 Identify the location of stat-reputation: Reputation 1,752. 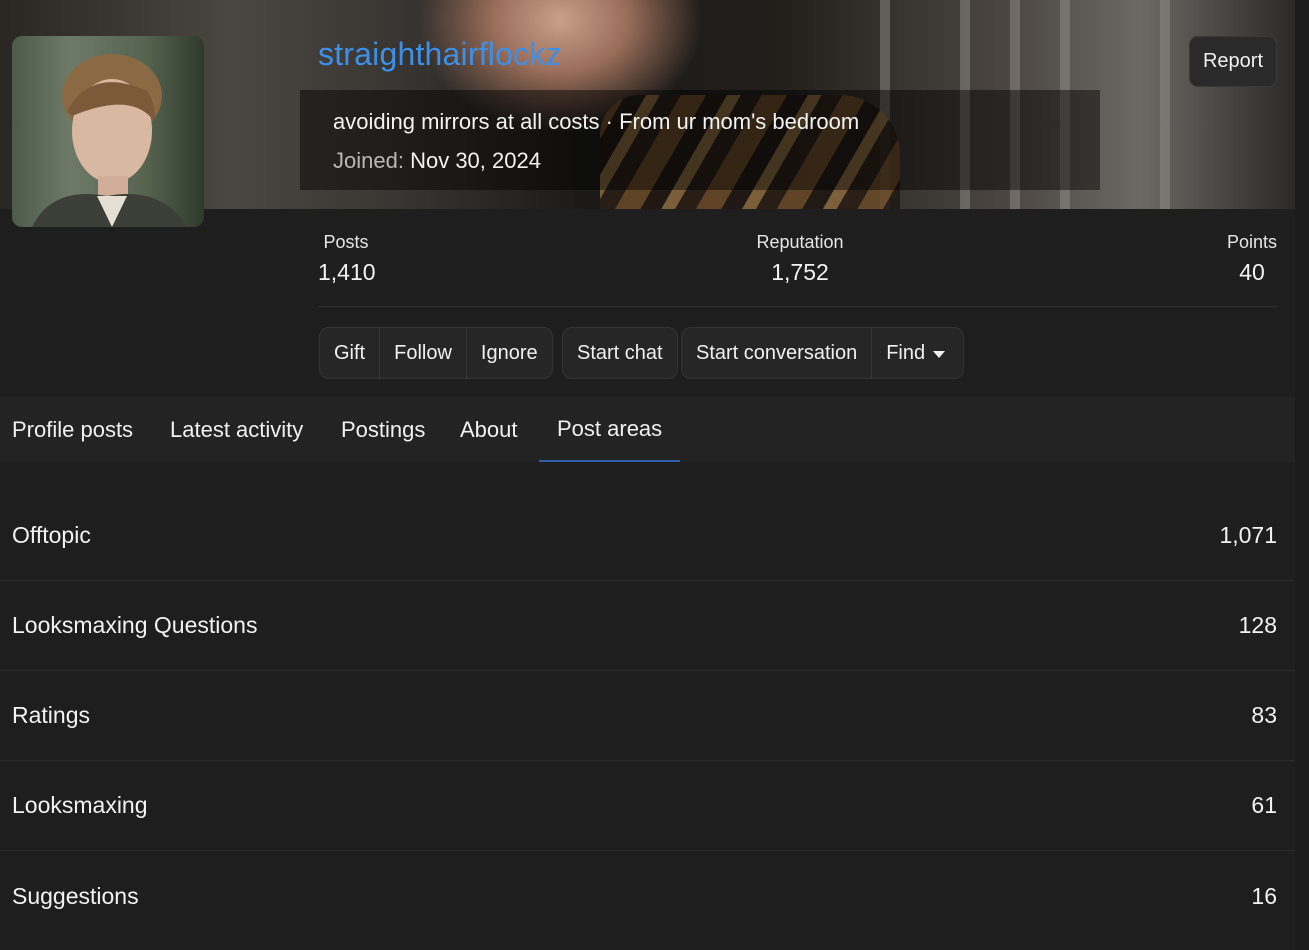
(800, 259).